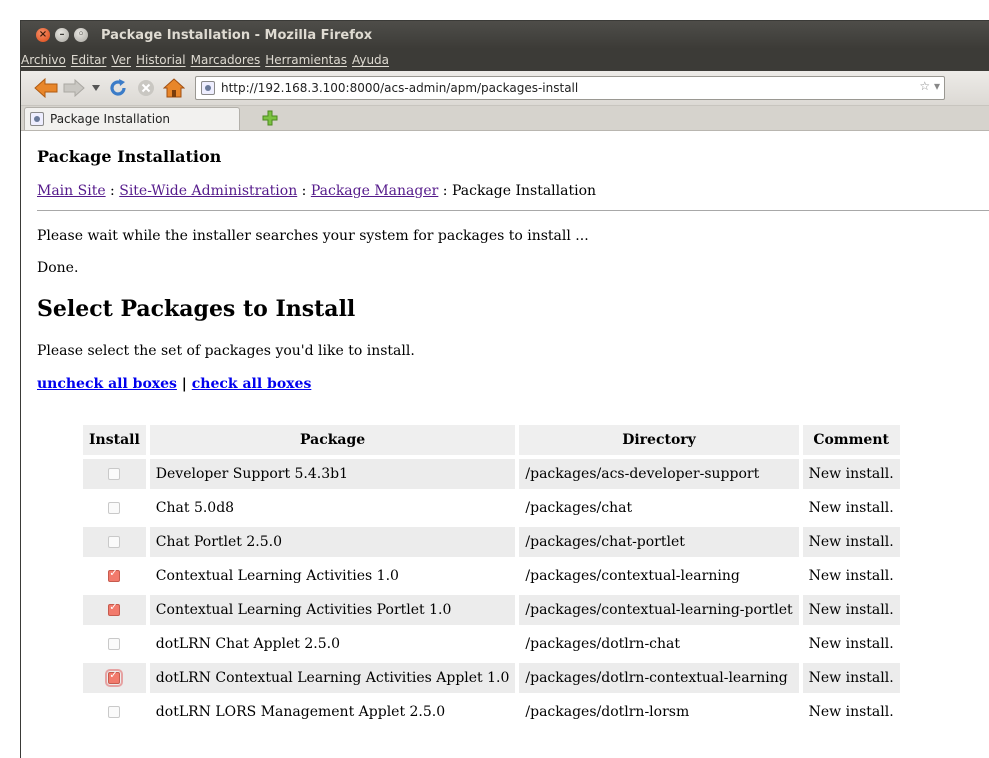 This screenshot has height=758, width=989. What do you see at coordinates (659, 610) in the screenshot?
I see `directory-cell: /packages/contextual-learning-portlet` at bounding box center [659, 610].